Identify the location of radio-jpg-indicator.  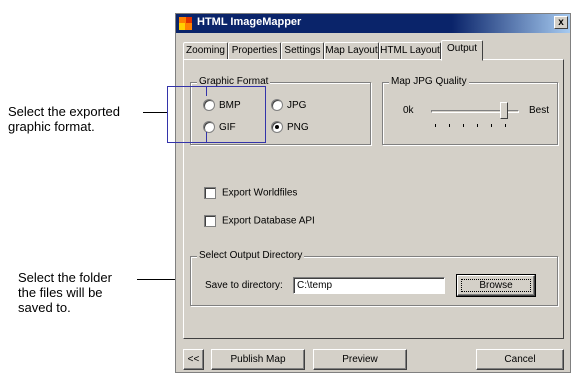
(277, 105).